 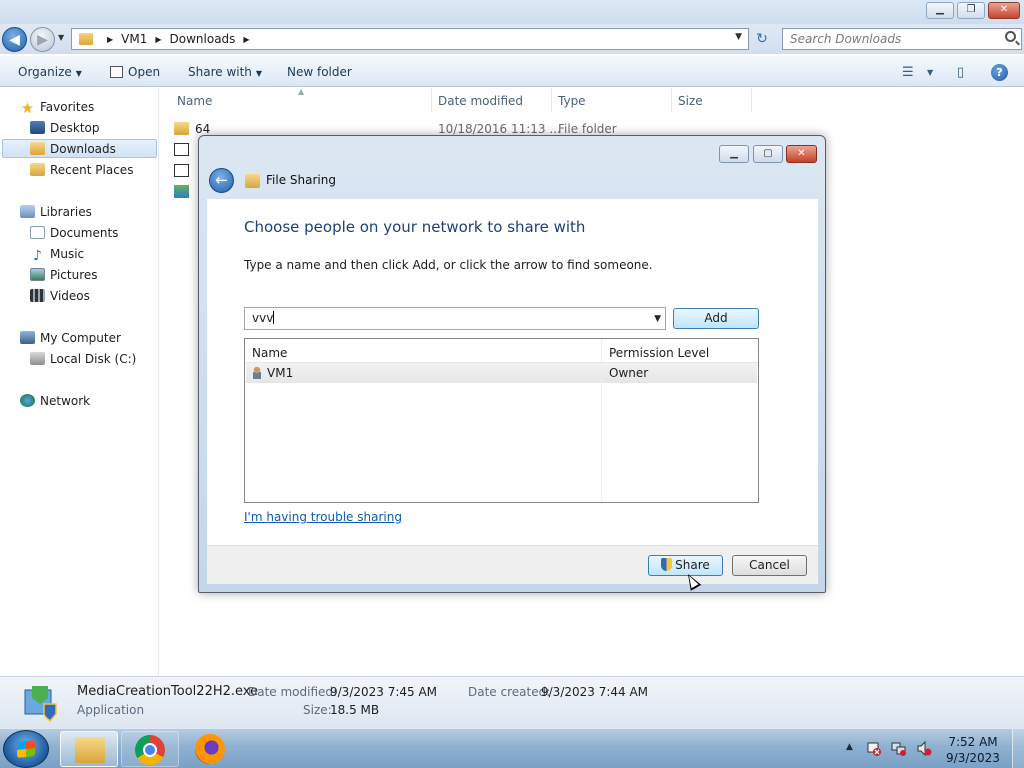 I want to click on nav-documents: Documents, so click(x=74, y=233).